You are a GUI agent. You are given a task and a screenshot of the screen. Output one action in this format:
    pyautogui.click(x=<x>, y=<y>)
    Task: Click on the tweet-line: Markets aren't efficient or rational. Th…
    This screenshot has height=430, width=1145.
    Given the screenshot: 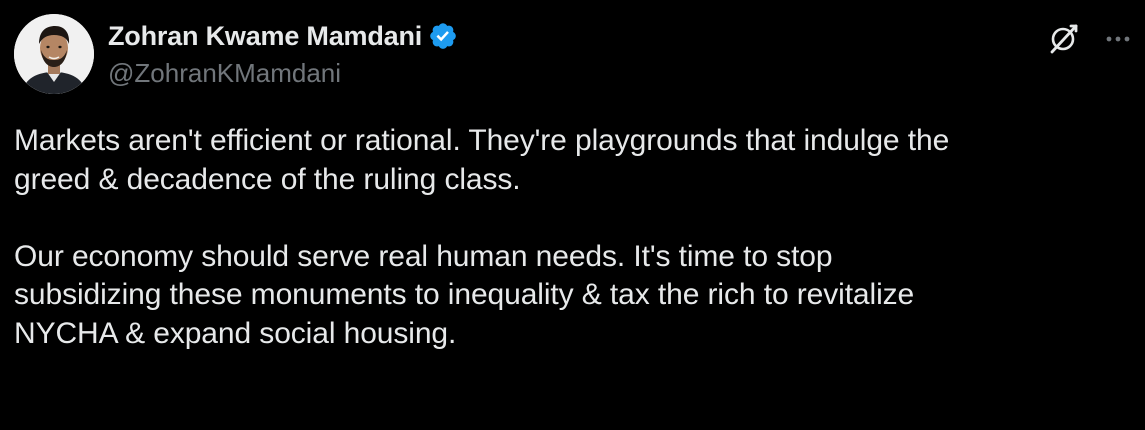 What is the action you would take?
    pyautogui.click(x=482, y=140)
    